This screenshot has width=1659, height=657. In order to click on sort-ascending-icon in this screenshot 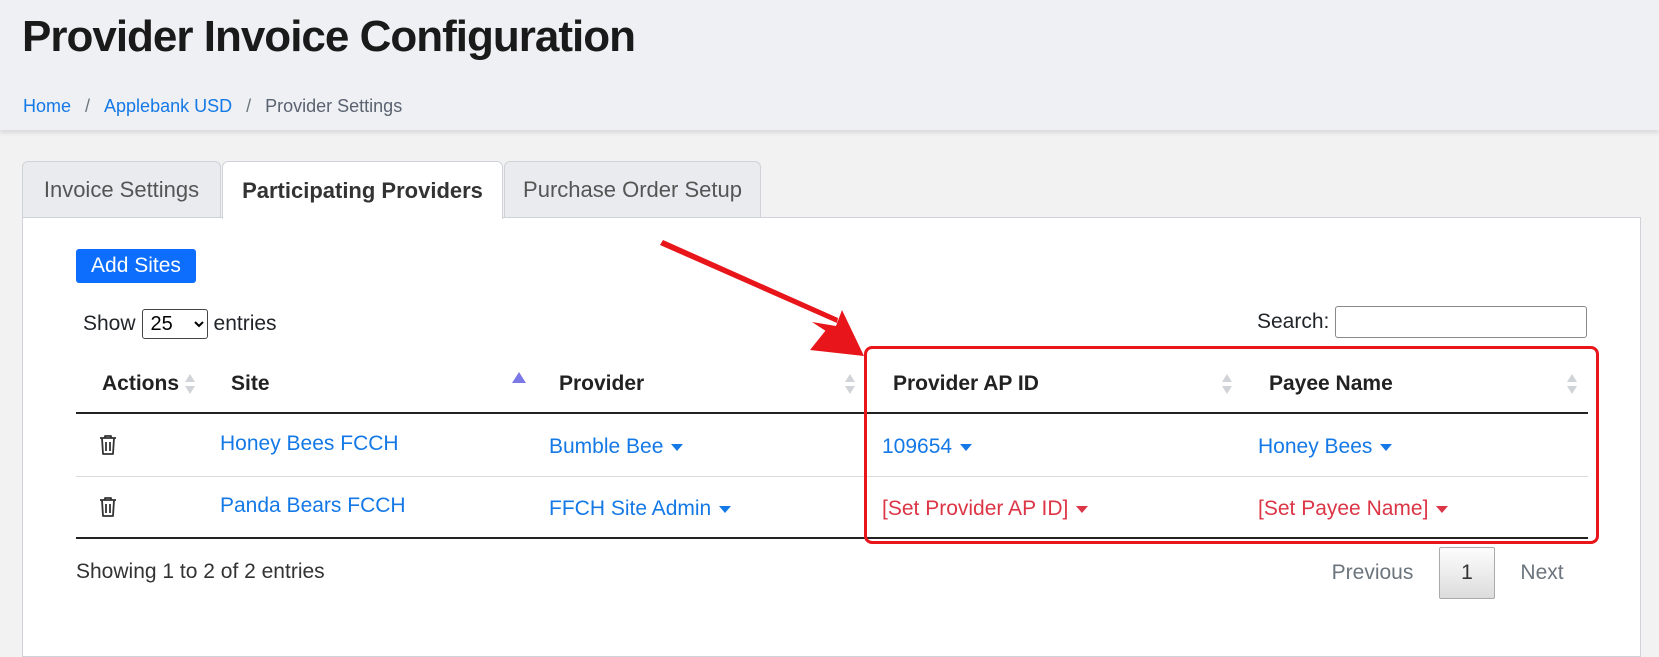, I will do `click(519, 377)`.